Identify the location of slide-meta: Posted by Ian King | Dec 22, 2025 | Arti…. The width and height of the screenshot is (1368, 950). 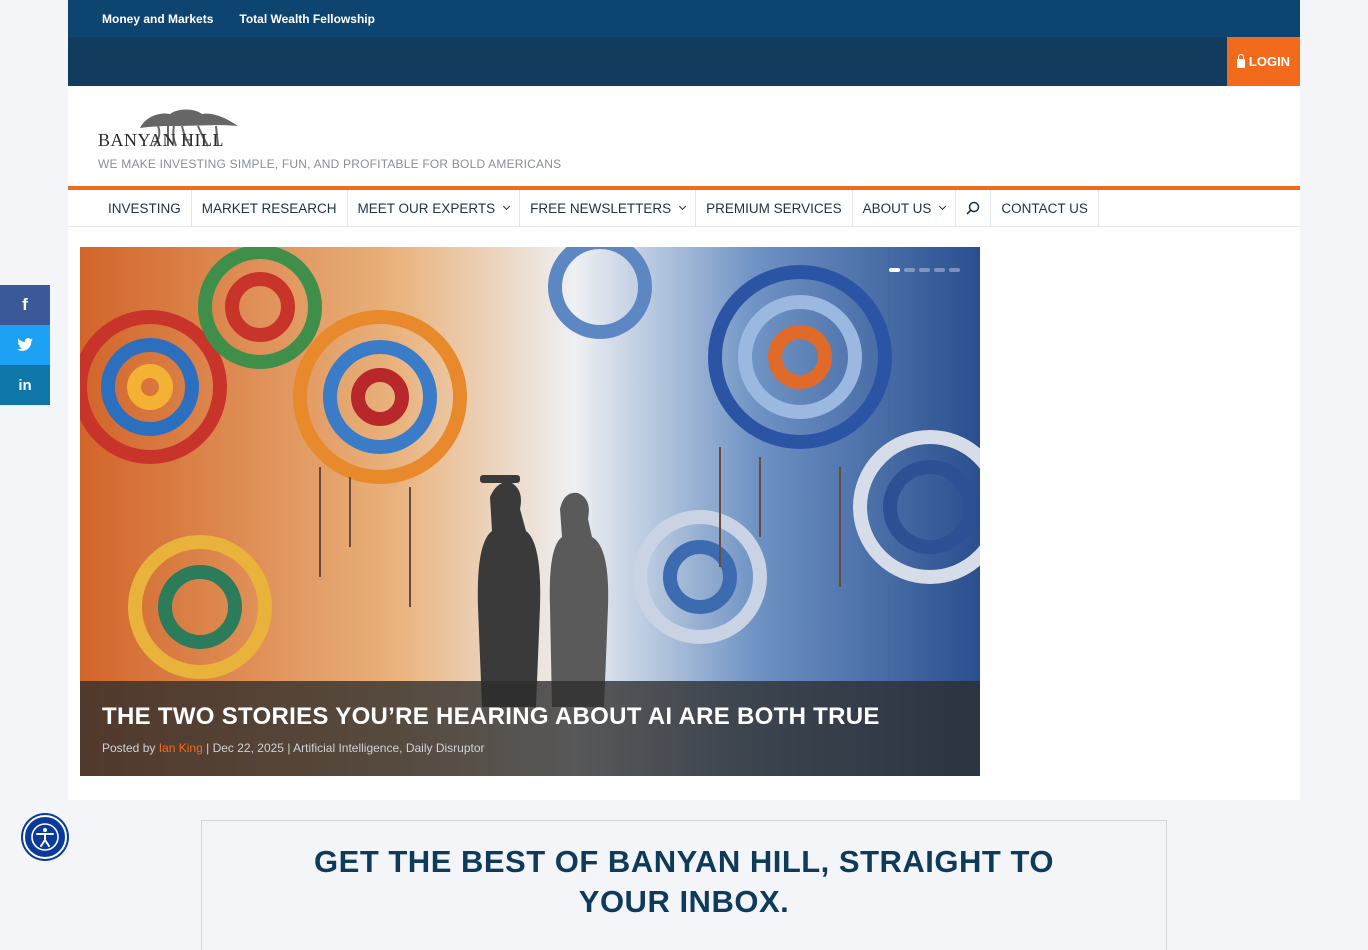
(530, 748).